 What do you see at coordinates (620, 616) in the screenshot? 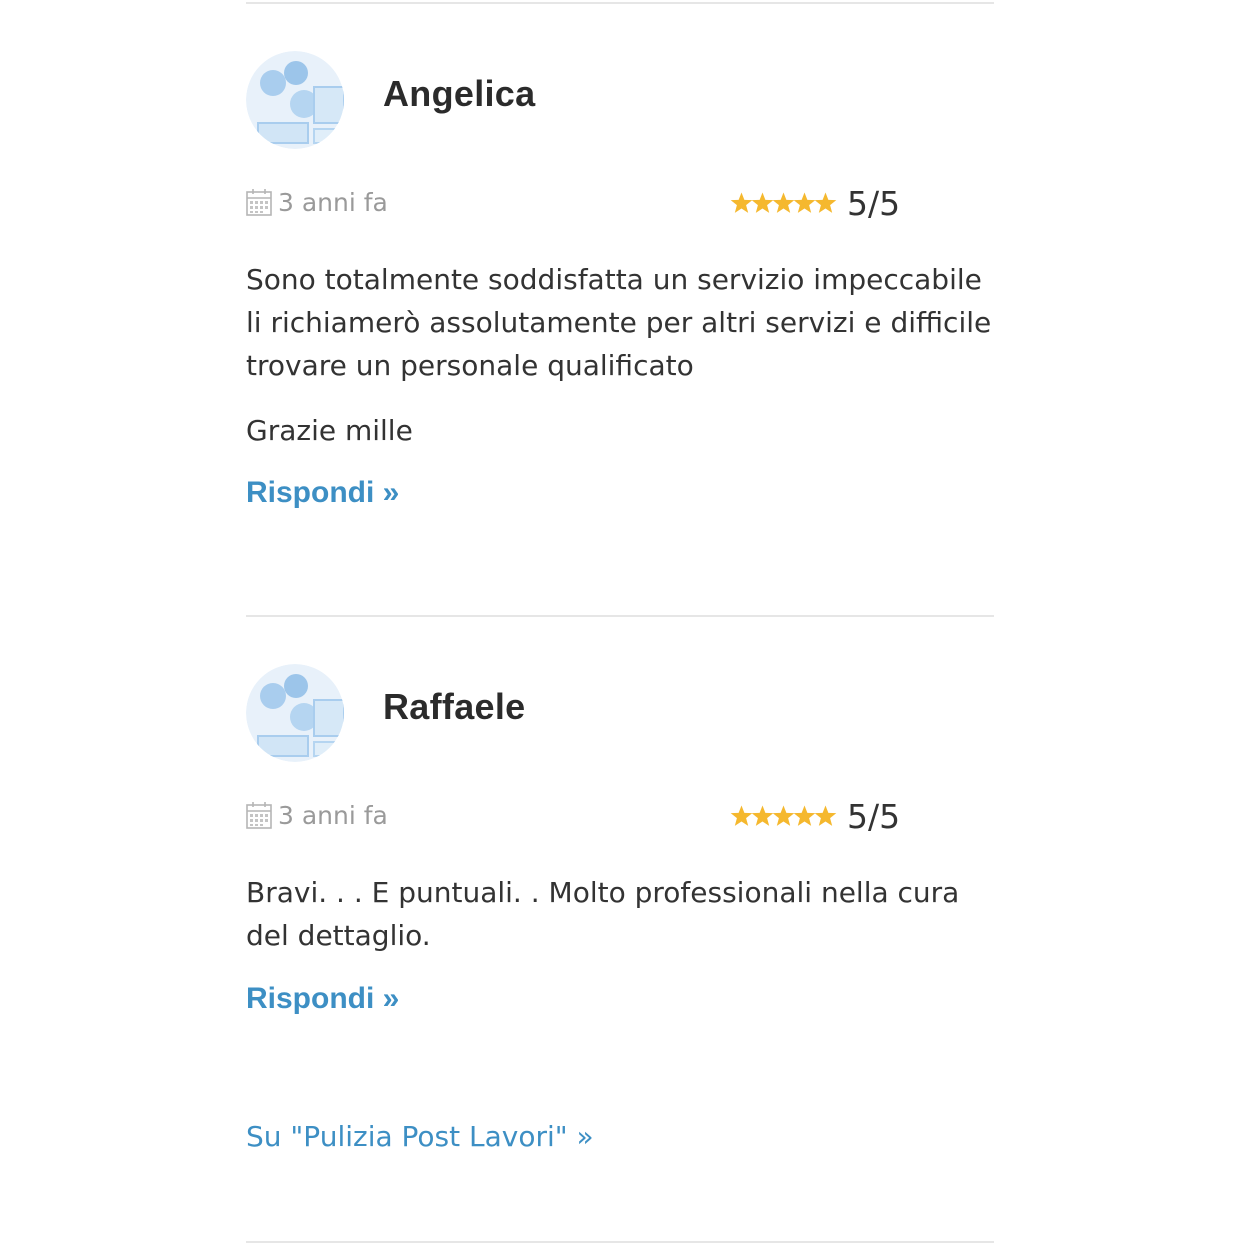
I see `review-divider` at bounding box center [620, 616].